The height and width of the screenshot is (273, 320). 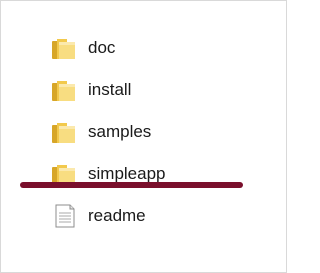 I want to click on file-name: readme, so click(x=117, y=215).